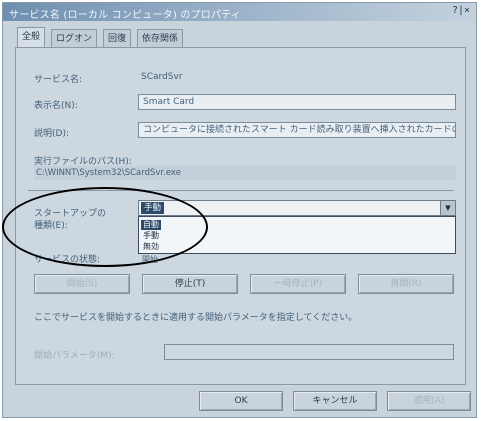 This screenshot has width=481, height=421. What do you see at coordinates (31, 37) in the screenshot?
I see `tab-general: 全般` at bounding box center [31, 37].